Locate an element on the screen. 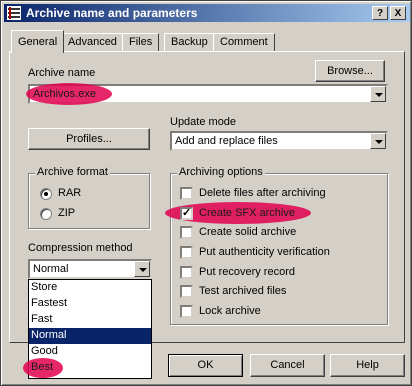 The width and height of the screenshot is (412, 386). compression-method-value: Normal is located at coordinates (51, 269).